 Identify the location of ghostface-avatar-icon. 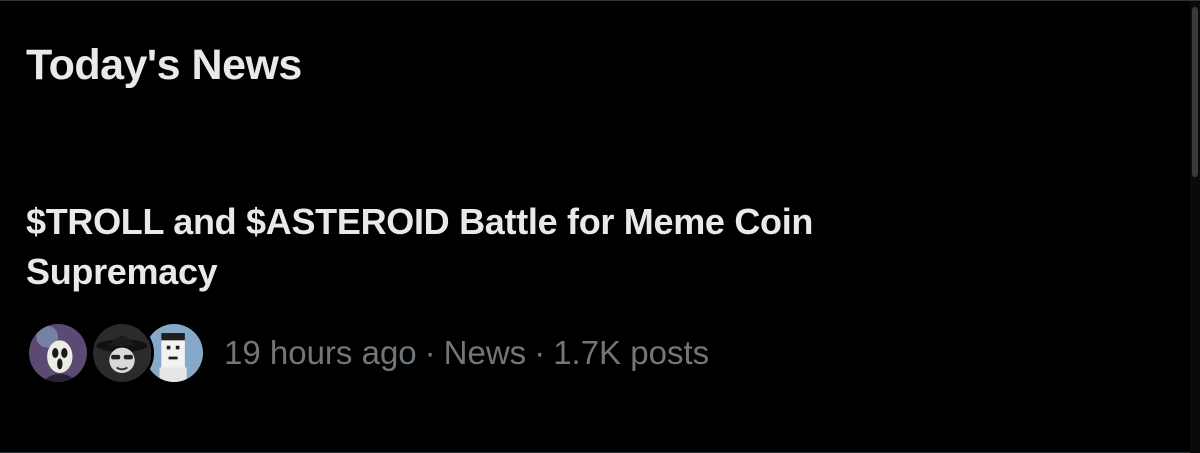
(58, 353).